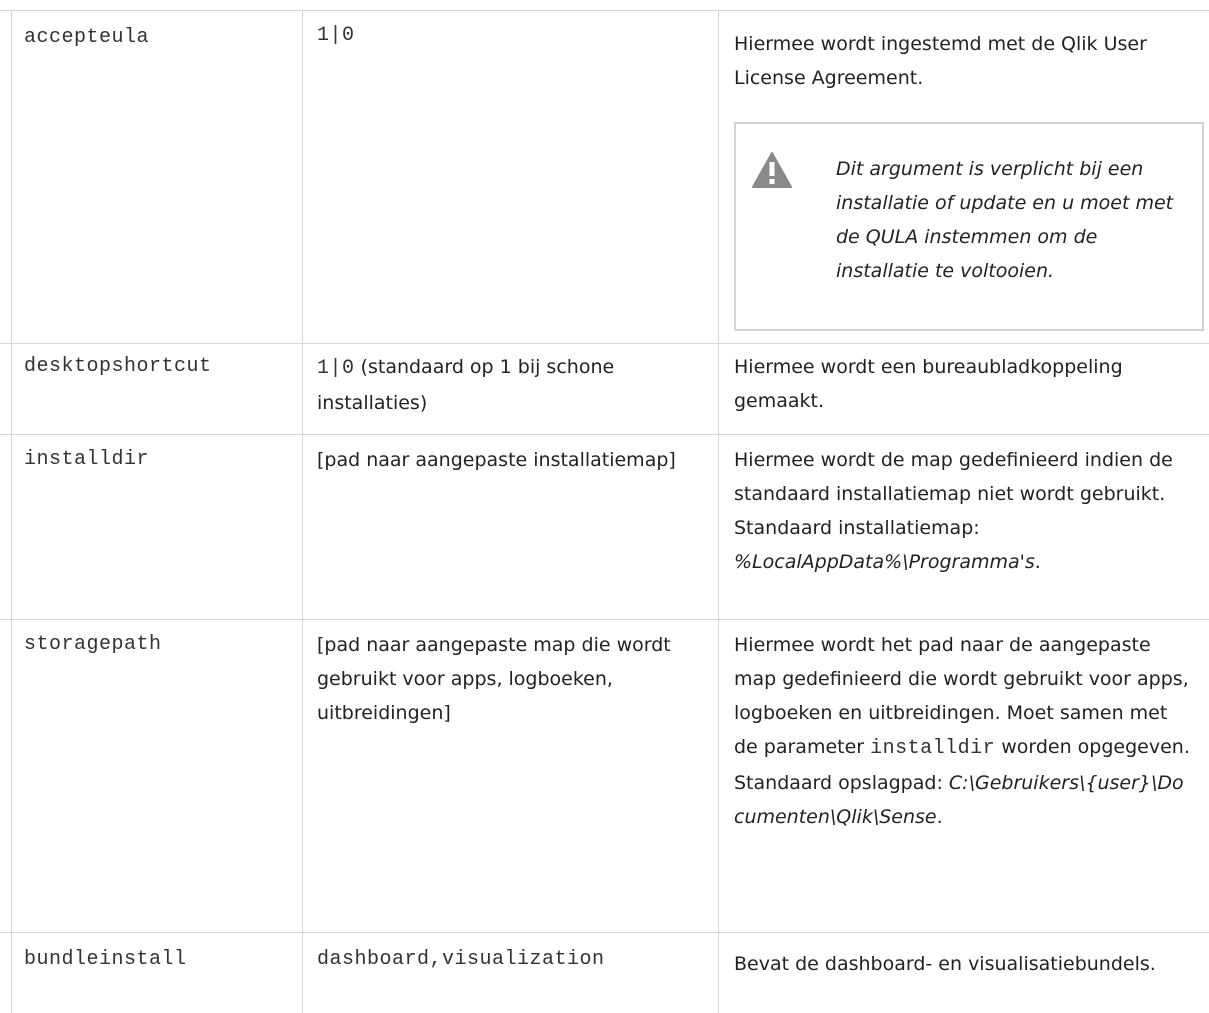 The width and height of the screenshot is (1209, 1013). Describe the element at coordinates (118, 366) in the screenshot. I see `param-name: desktopshortcut` at that location.